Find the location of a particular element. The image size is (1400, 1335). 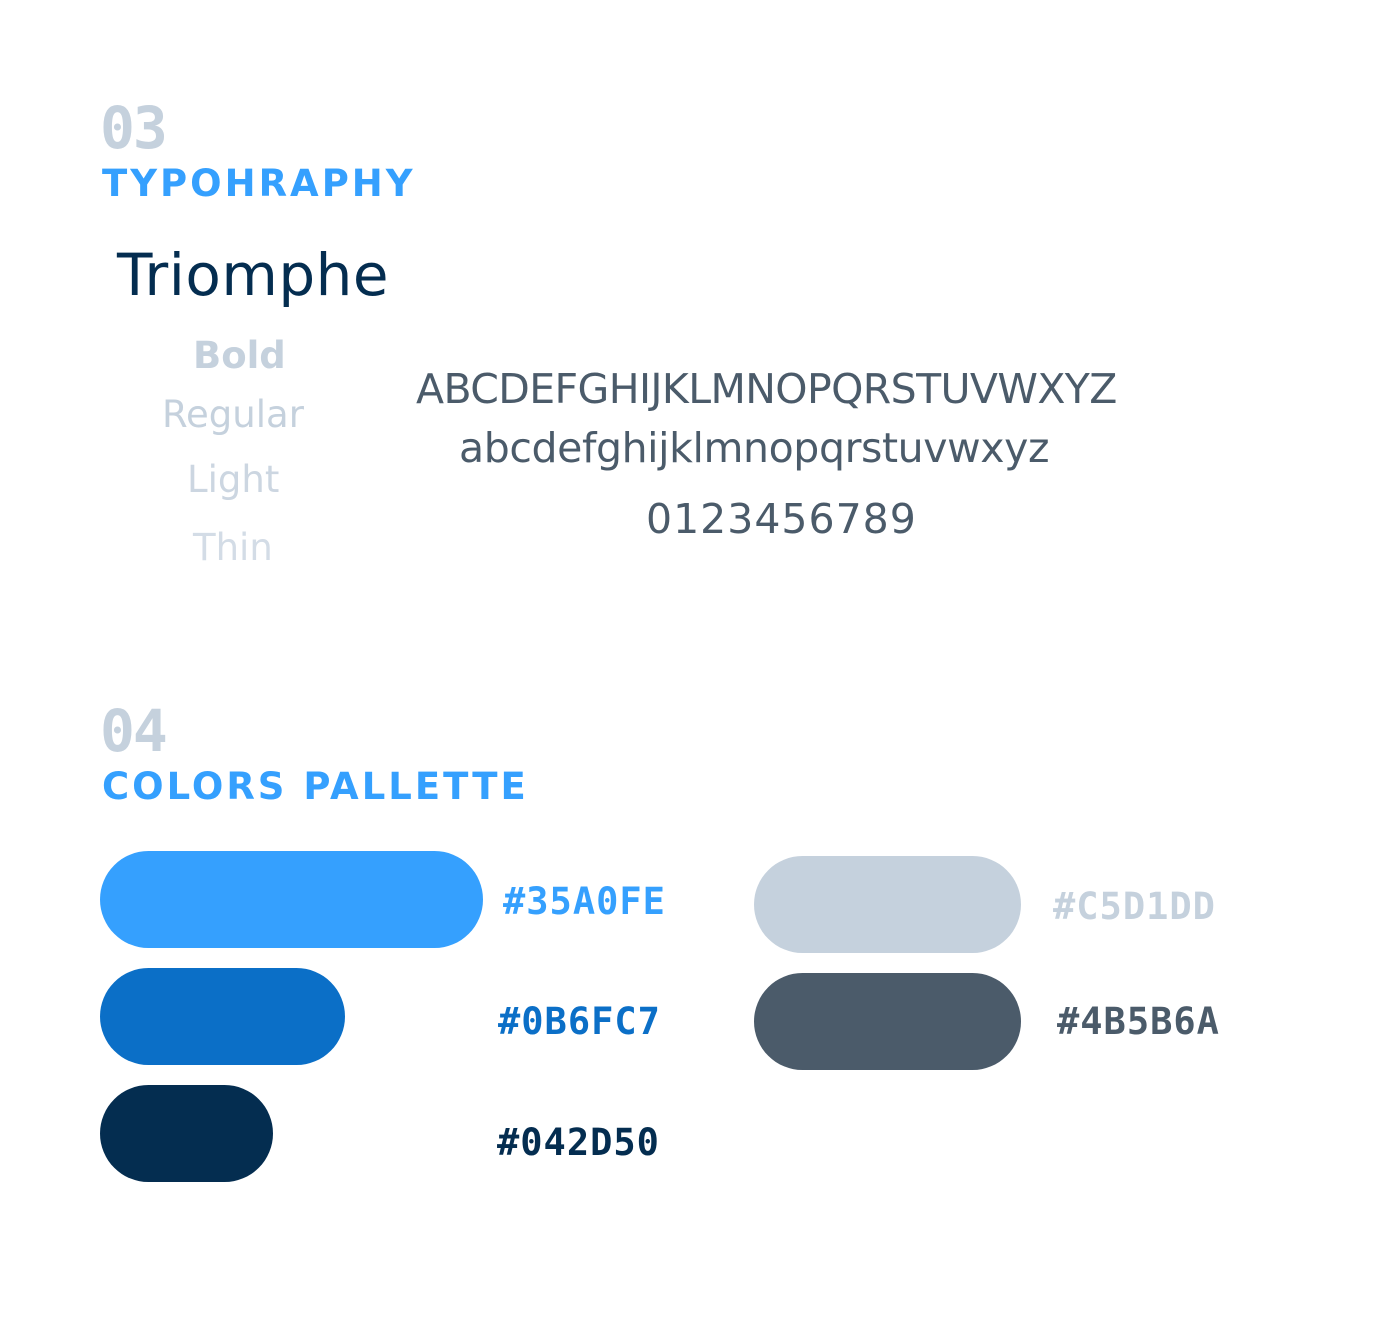

font-weight-bold: Bold is located at coordinates (239, 355).